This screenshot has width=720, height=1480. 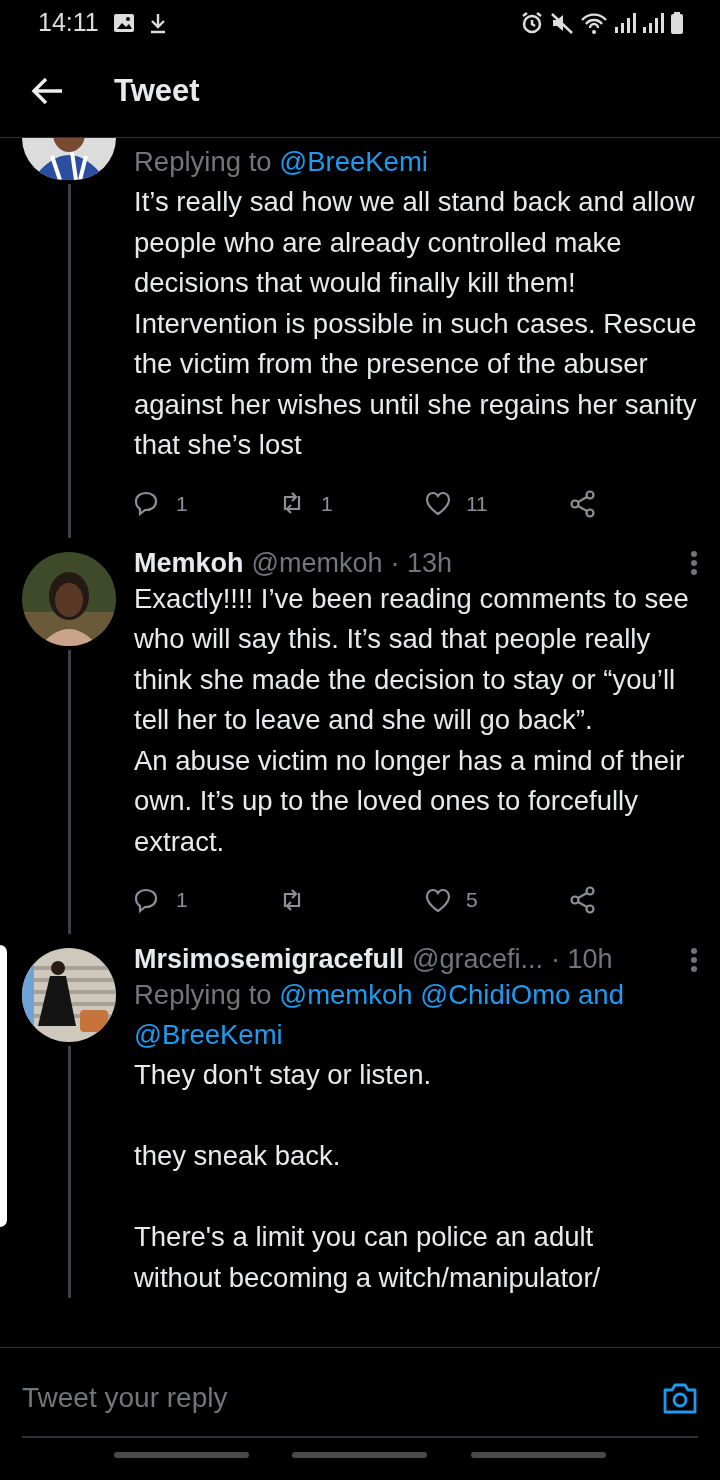 What do you see at coordinates (281, 162) in the screenshot?
I see `replying-to-text: Replying to @BreeKemi` at bounding box center [281, 162].